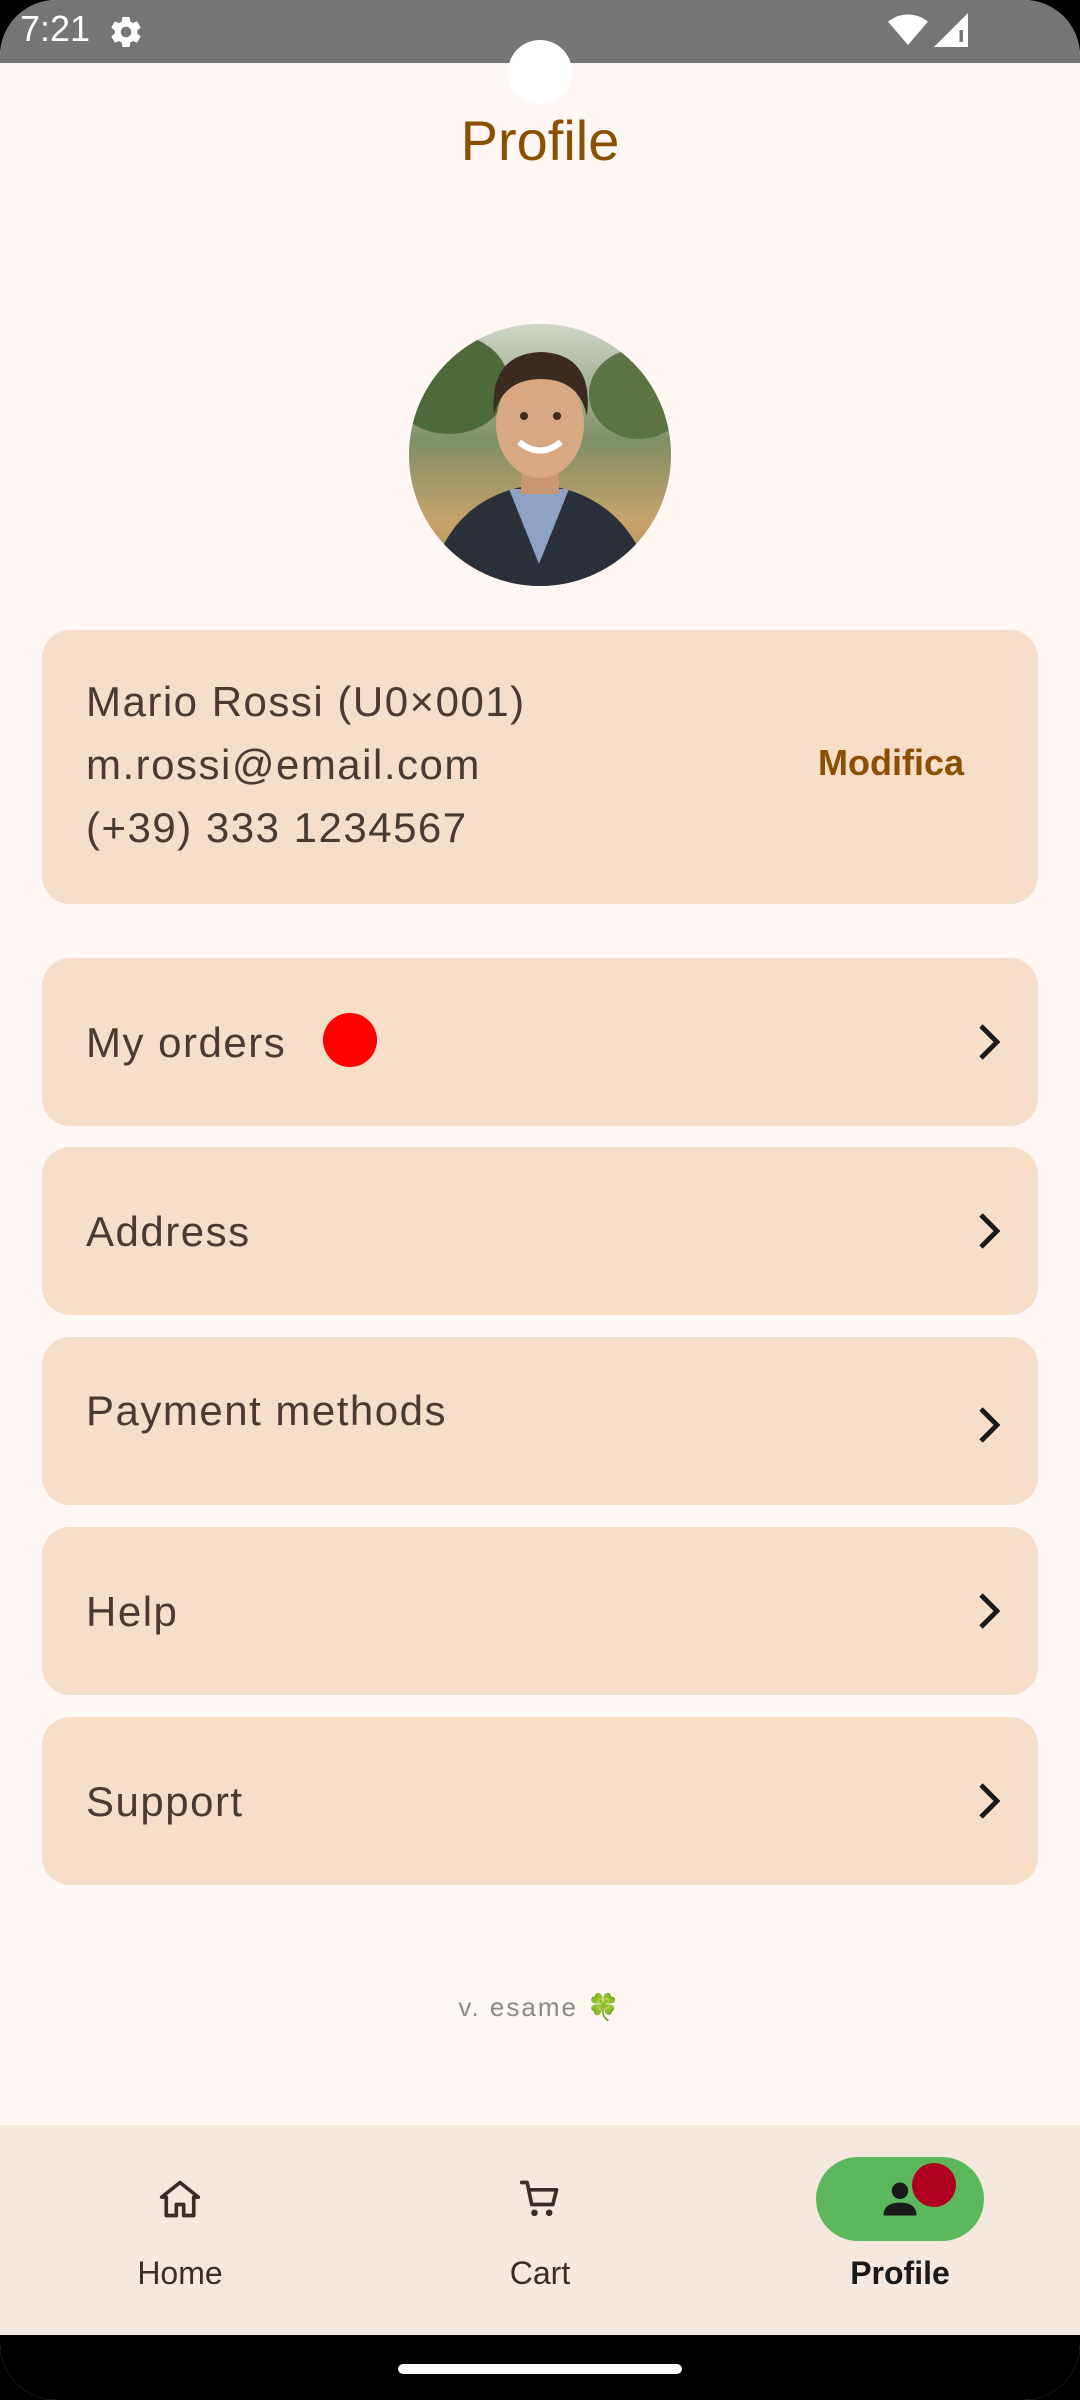  I want to click on menu-item-label: Support, so click(165, 1801).